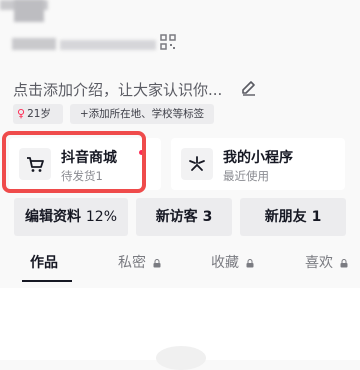 Image resolution: width=360 pixels, height=370 pixels. Describe the element at coordinates (168, 42) in the screenshot. I see `qr-code-icon` at that location.